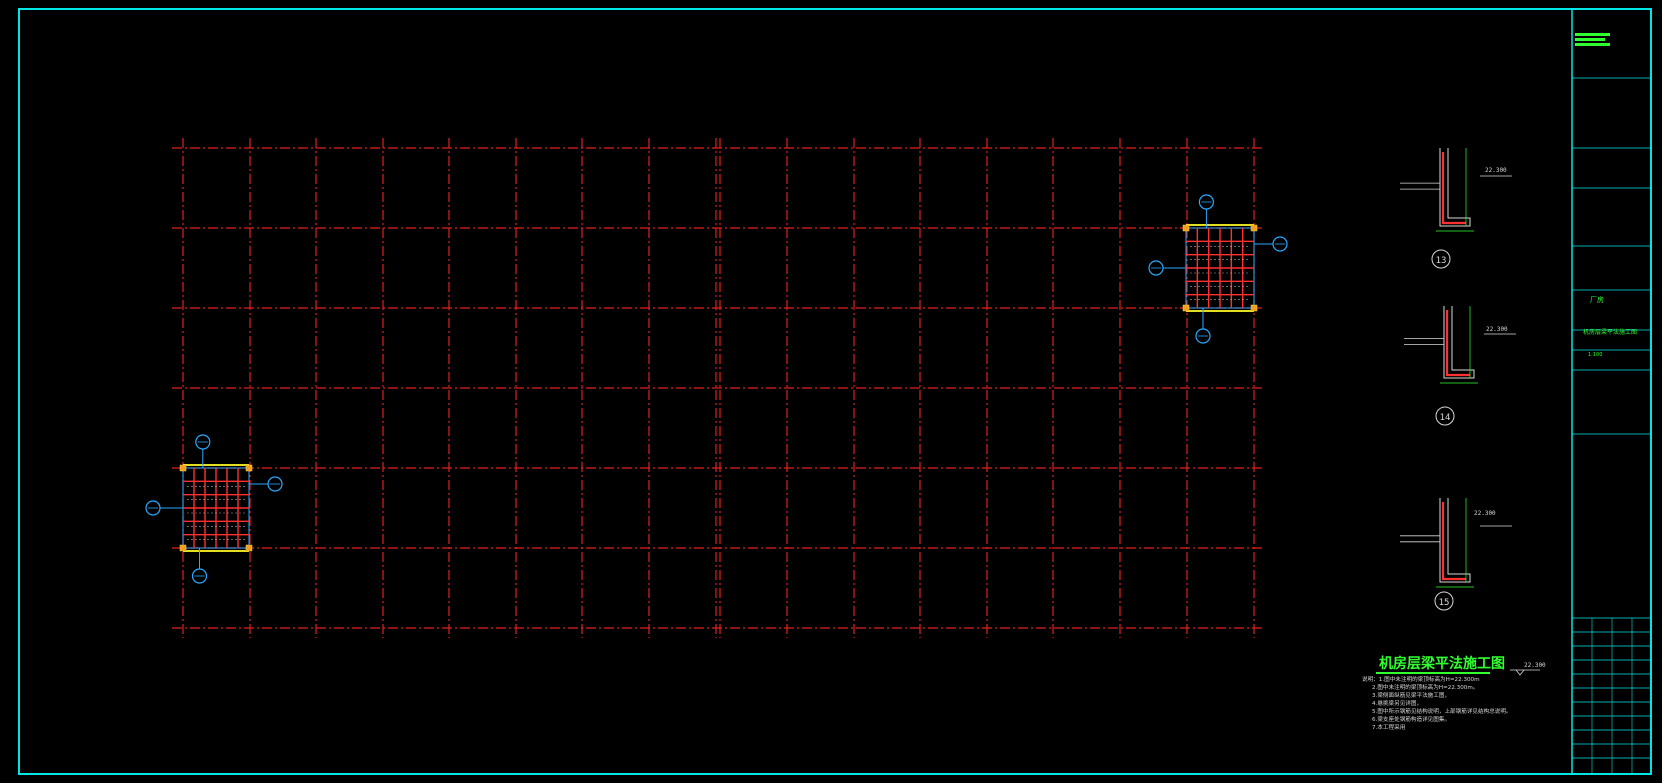 Image resolution: width=1662 pixels, height=783 pixels. Describe the element at coordinates (1496, 170) in the screenshot. I see `detail-13-elevation: 22.300` at that location.